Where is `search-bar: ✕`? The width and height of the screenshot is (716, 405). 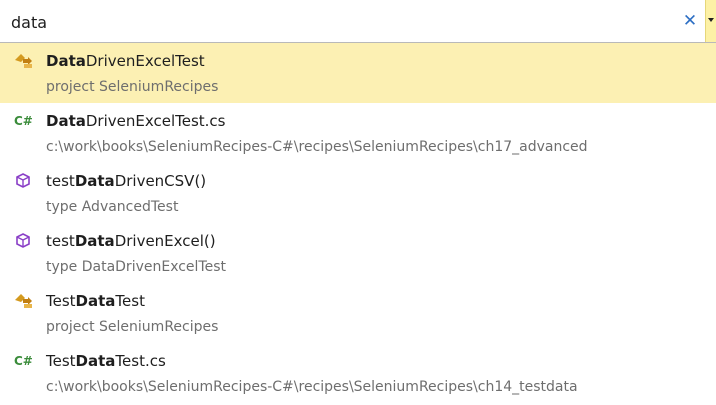
search-bar: ✕ is located at coordinates (358, 21).